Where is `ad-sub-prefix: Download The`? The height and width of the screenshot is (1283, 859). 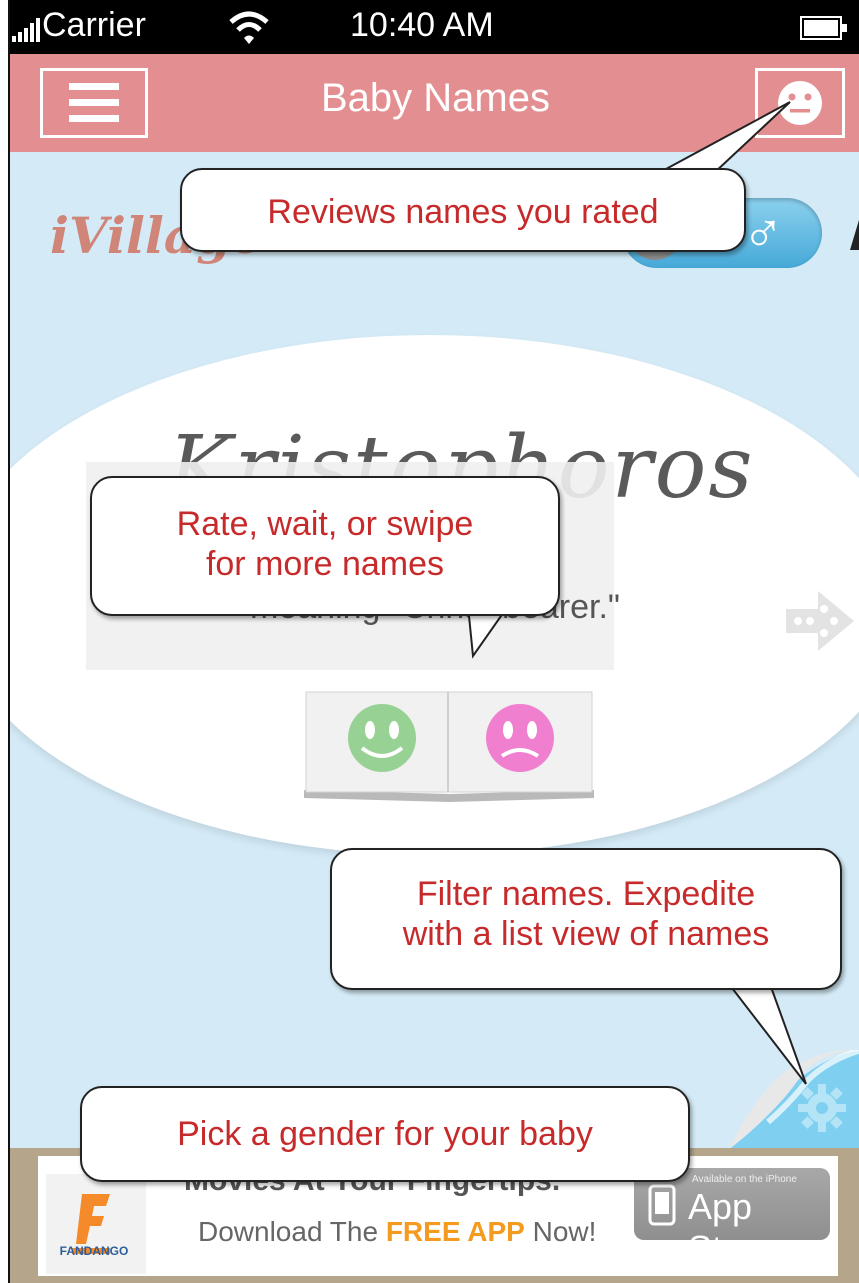 ad-sub-prefix: Download The is located at coordinates (292, 1231).